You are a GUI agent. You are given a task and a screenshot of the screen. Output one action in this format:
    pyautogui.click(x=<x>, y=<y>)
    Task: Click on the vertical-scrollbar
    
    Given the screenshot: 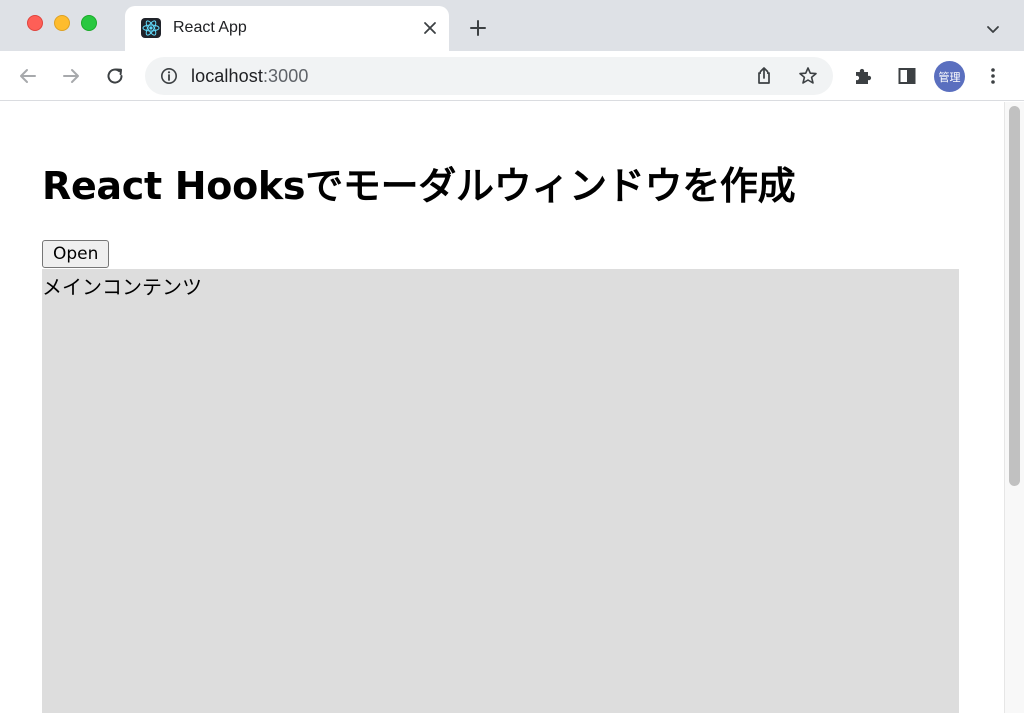 What is the action you would take?
    pyautogui.click(x=1014, y=407)
    